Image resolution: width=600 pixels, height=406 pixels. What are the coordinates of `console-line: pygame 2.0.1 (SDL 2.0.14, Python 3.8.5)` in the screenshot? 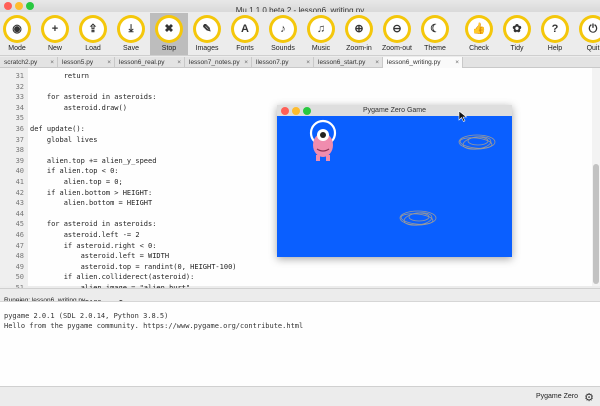 It's located at (86, 316).